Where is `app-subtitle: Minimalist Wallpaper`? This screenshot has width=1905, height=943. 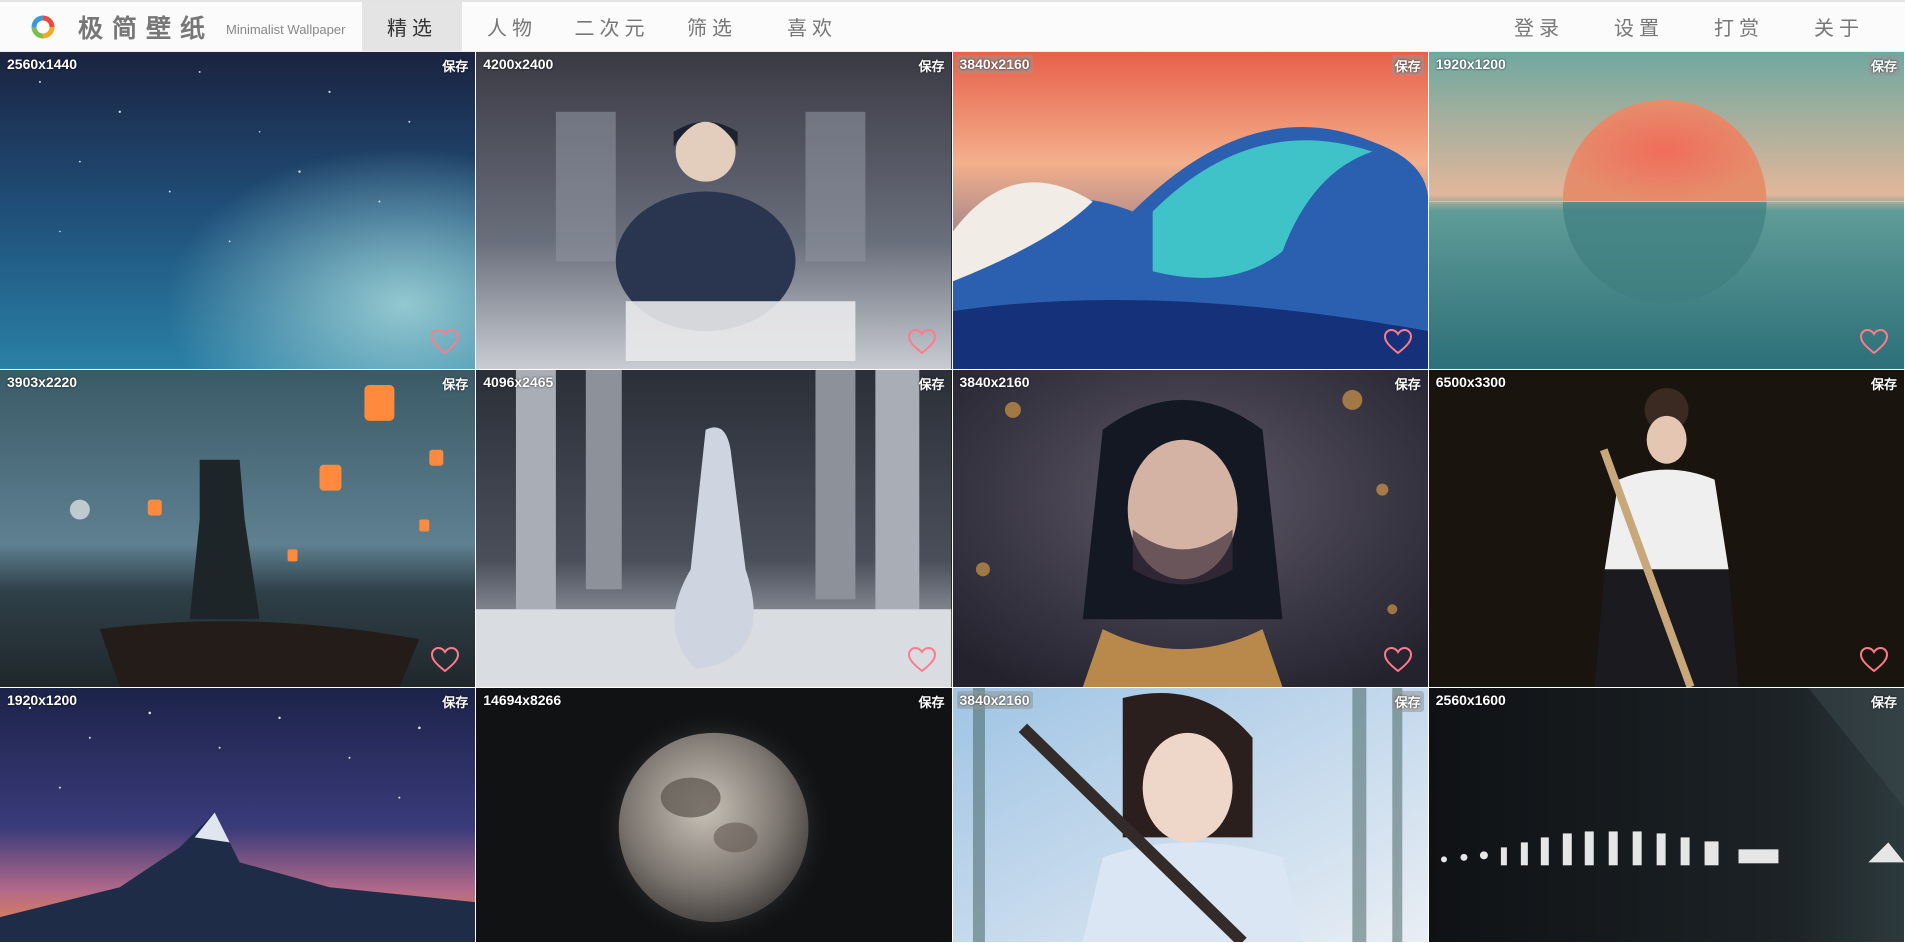 app-subtitle: Minimalist Wallpaper is located at coordinates (286, 29).